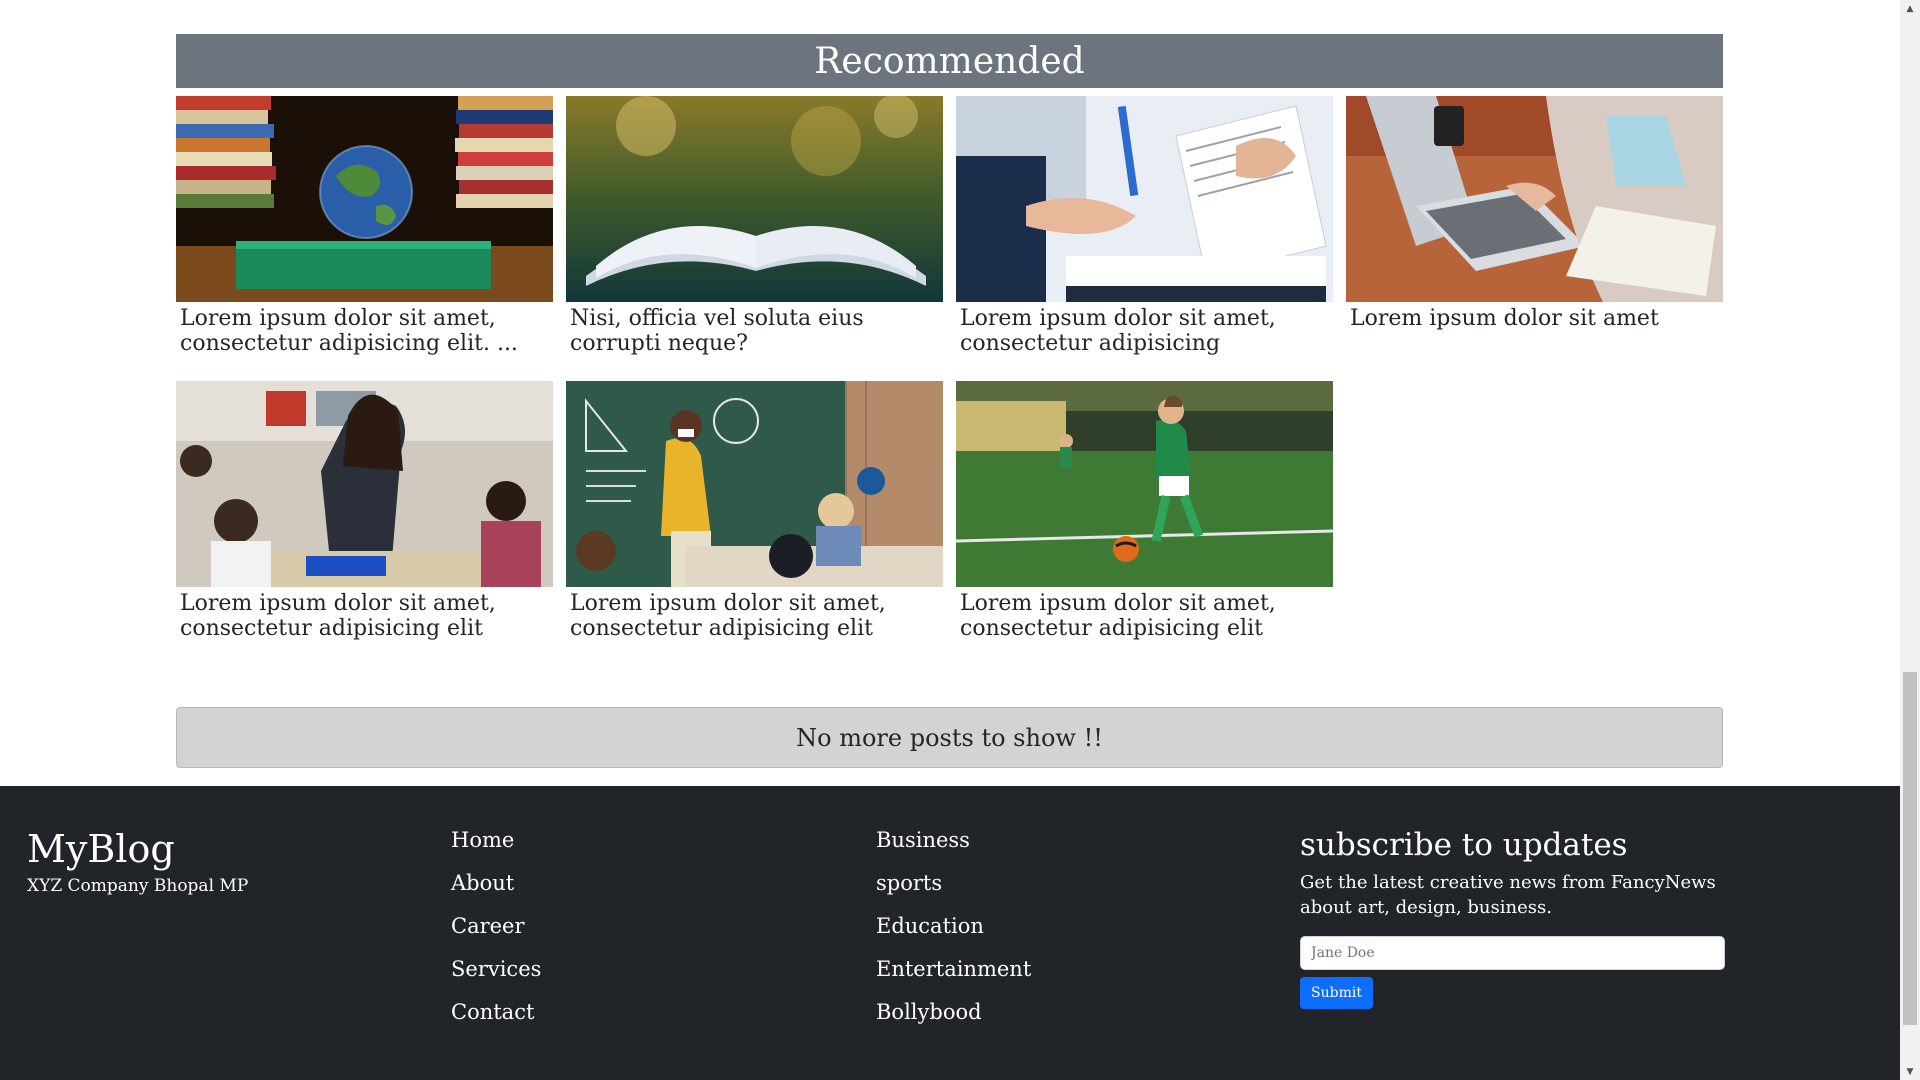 This screenshot has height=1080, width=1920. Describe the element at coordinates (953, 1012) in the screenshot. I see `footer-link-bollywood: Bollybood` at that location.